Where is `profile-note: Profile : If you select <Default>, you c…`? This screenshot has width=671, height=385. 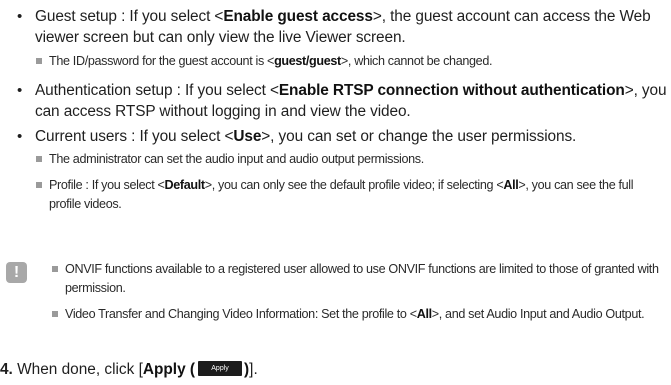 profile-note: Profile : If you select <Default>, you c… is located at coordinates (352, 195).